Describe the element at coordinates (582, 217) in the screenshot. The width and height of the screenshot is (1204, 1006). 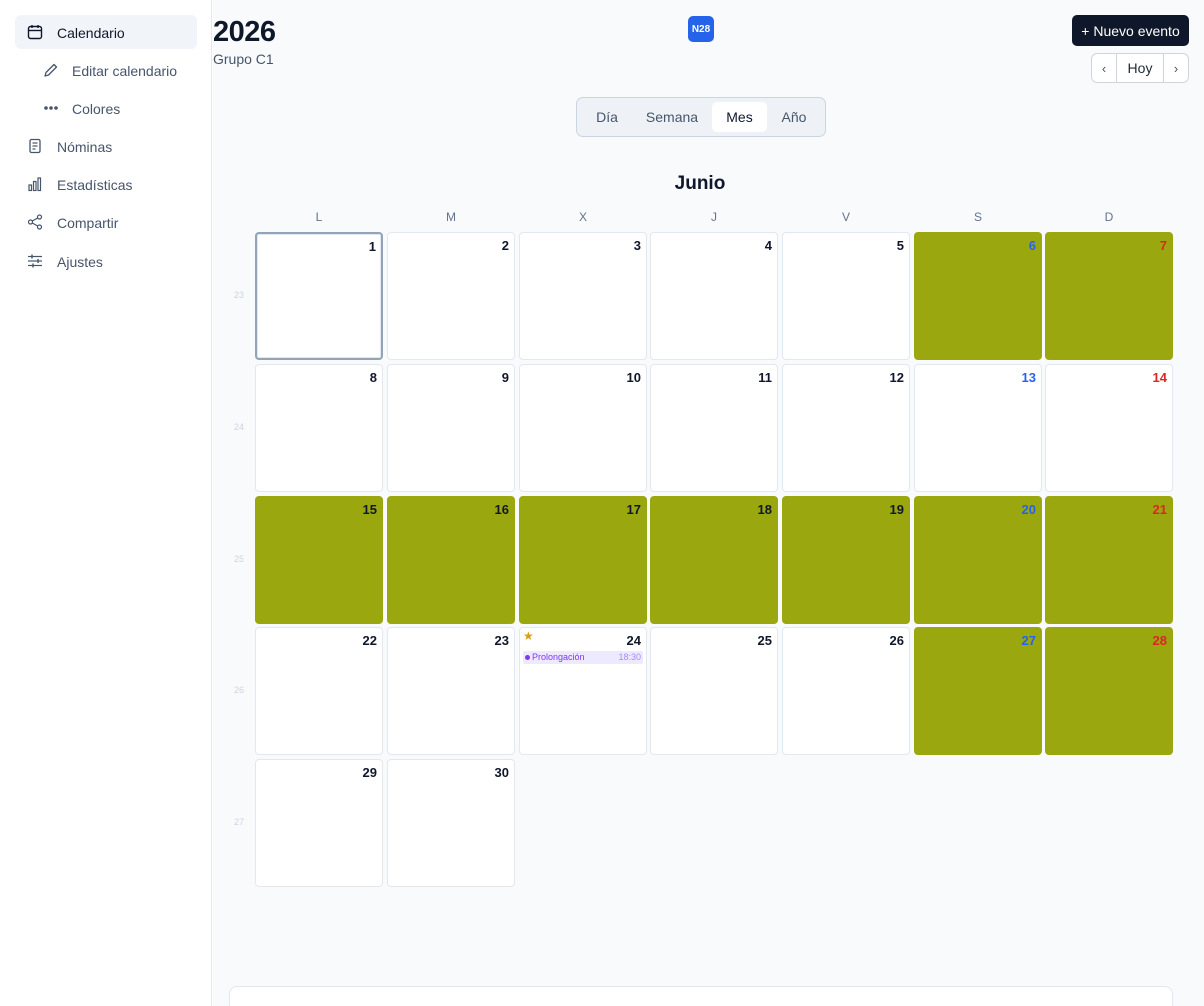
I see `weekday-label: X` at that location.